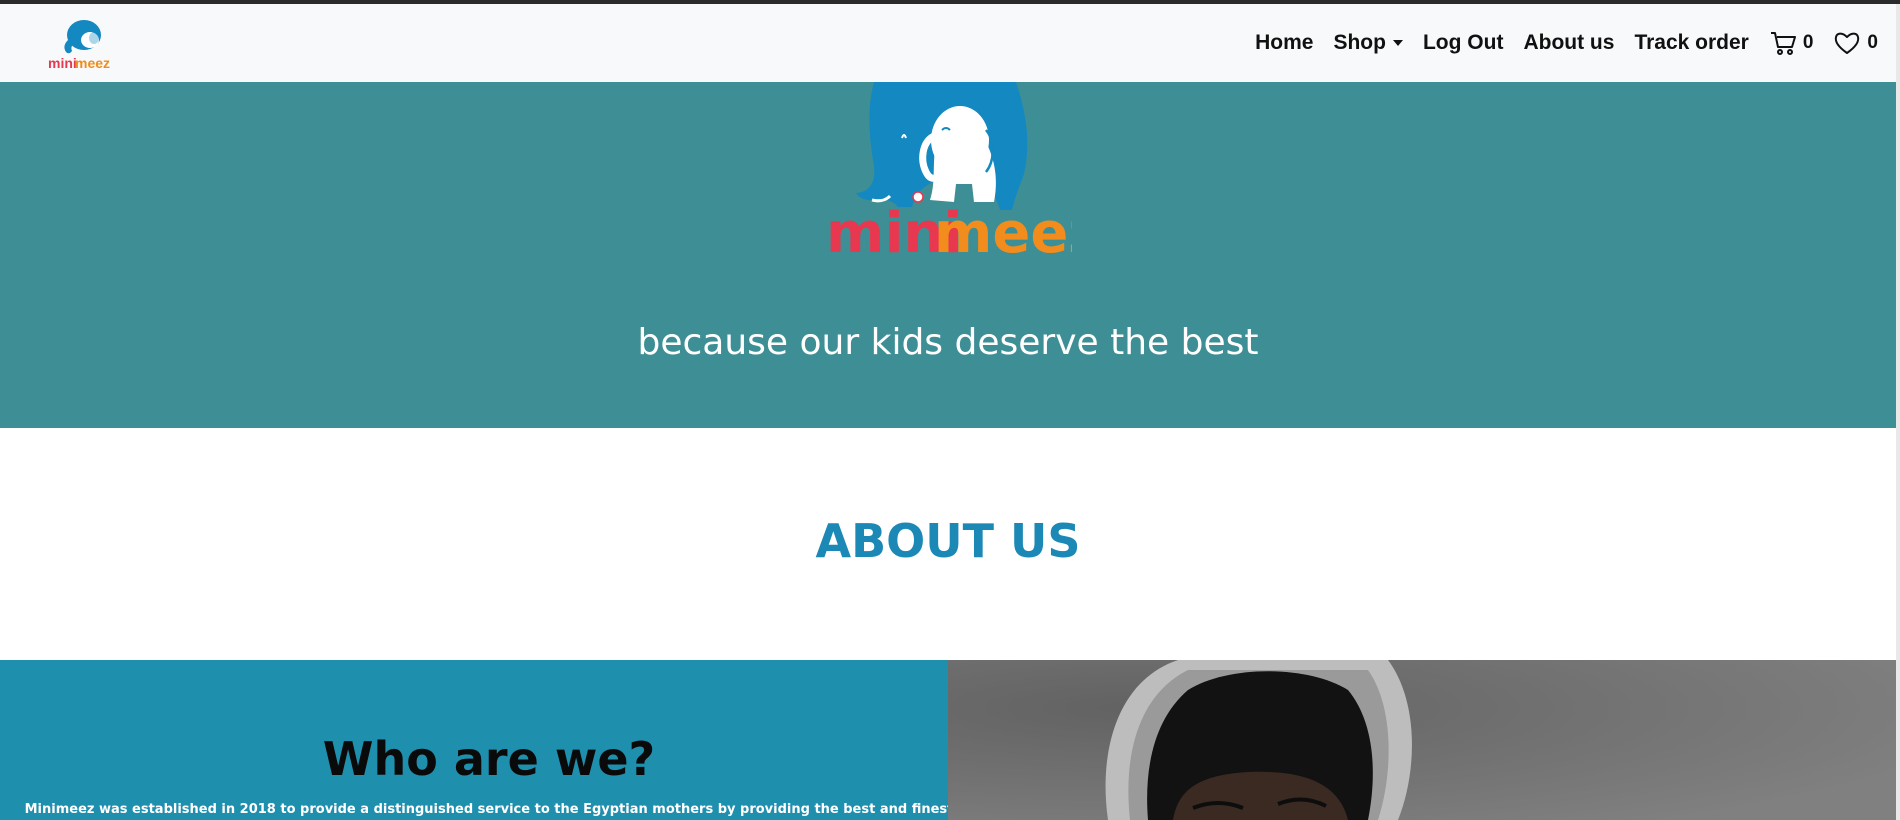  Describe the element at coordinates (79, 45) in the screenshot. I see `elephant-logo-icon: mini meez` at that location.